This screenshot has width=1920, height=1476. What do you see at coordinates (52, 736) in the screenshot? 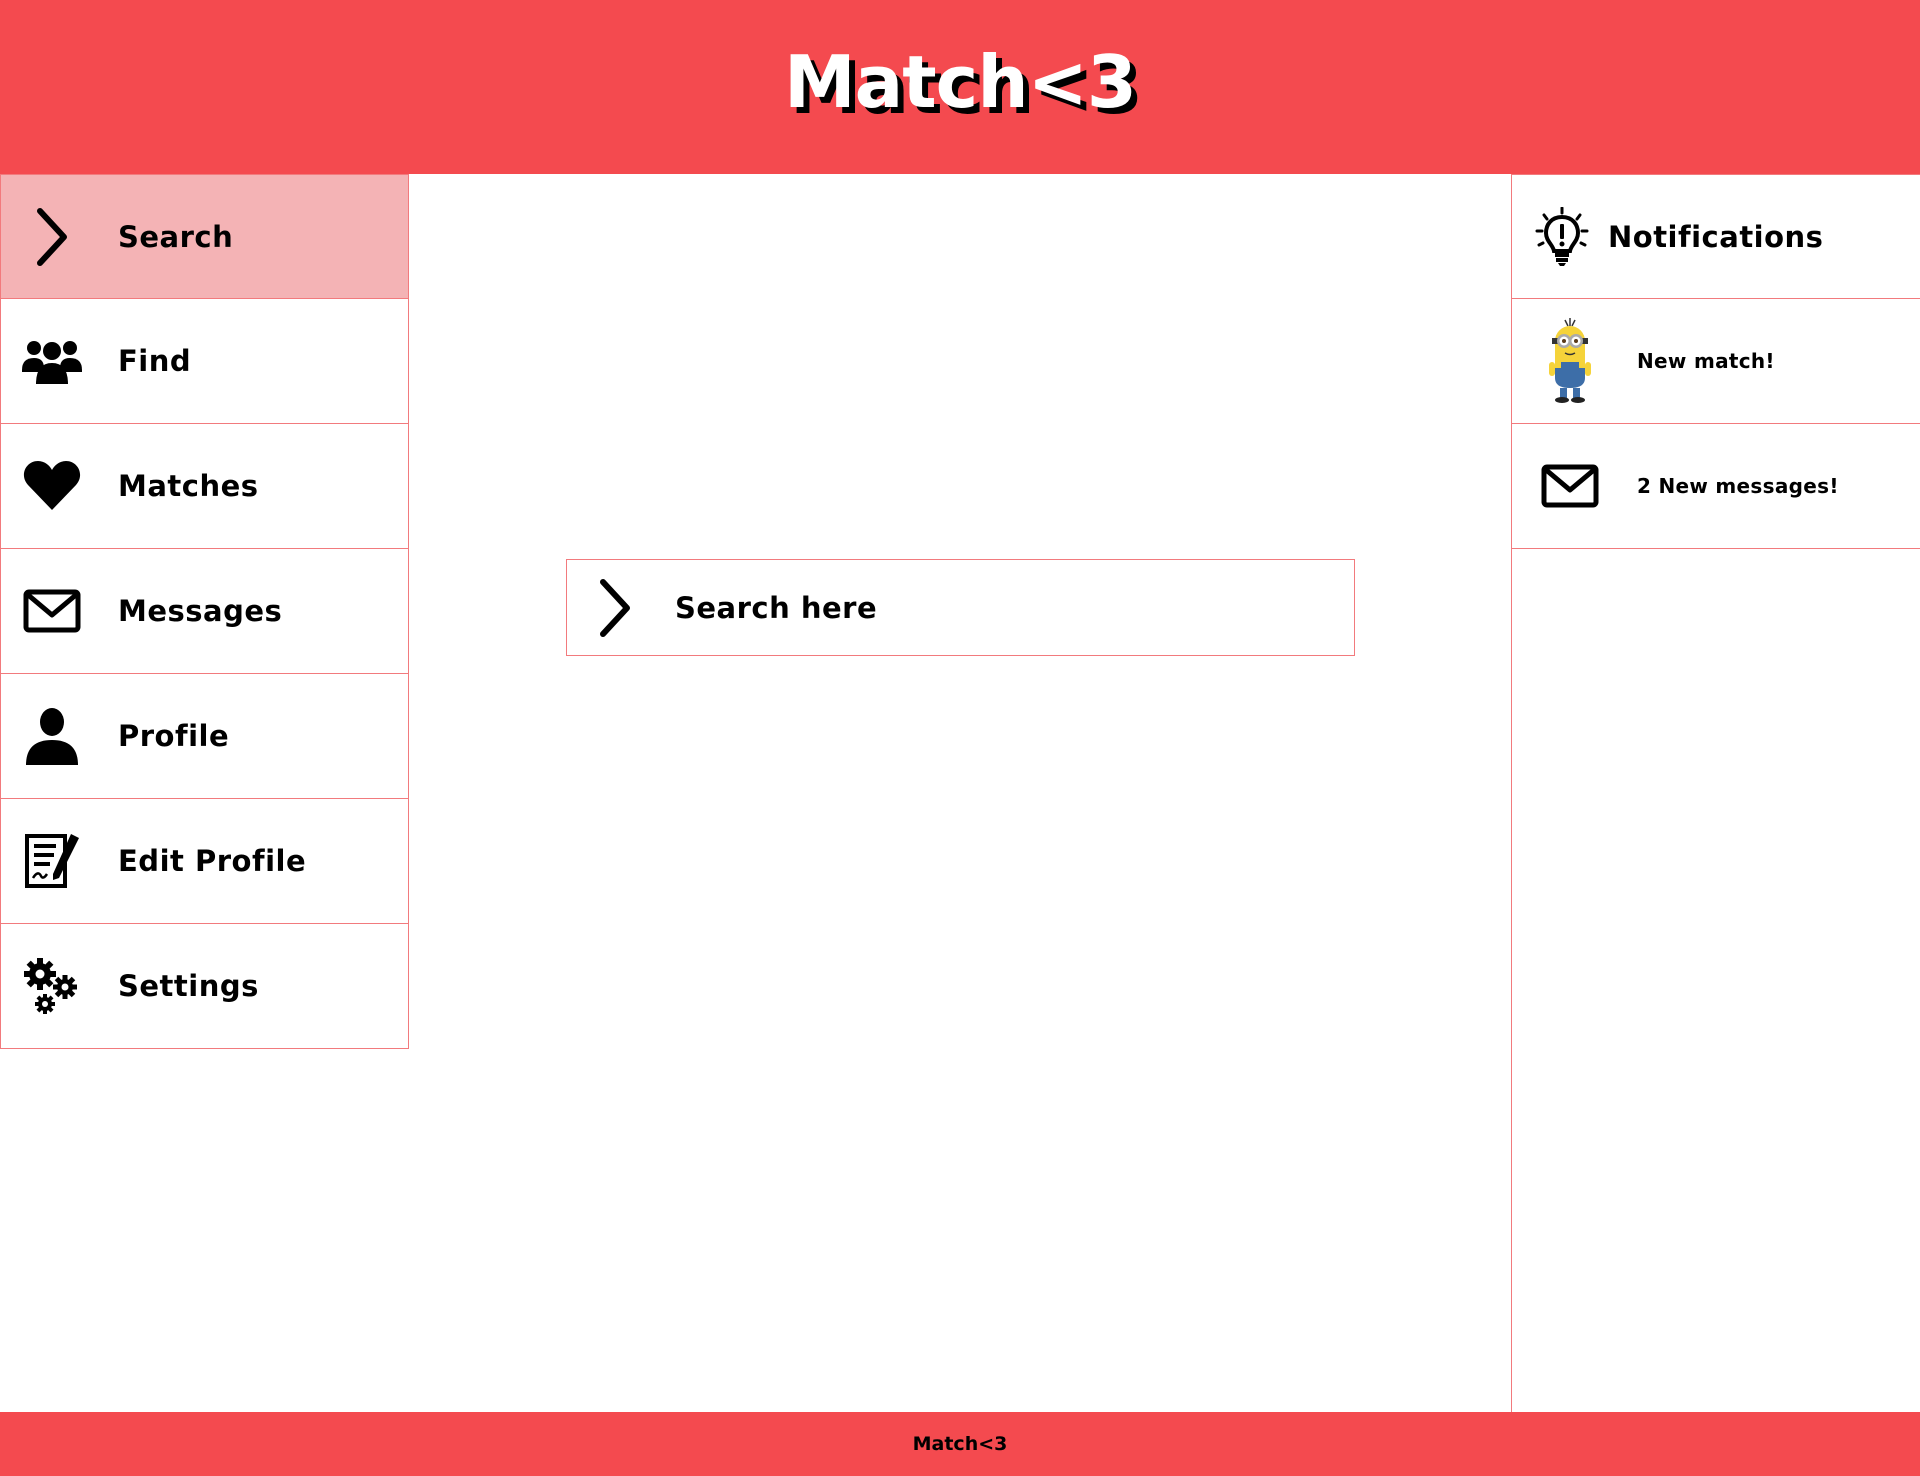
I see `user-icon` at bounding box center [52, 736].